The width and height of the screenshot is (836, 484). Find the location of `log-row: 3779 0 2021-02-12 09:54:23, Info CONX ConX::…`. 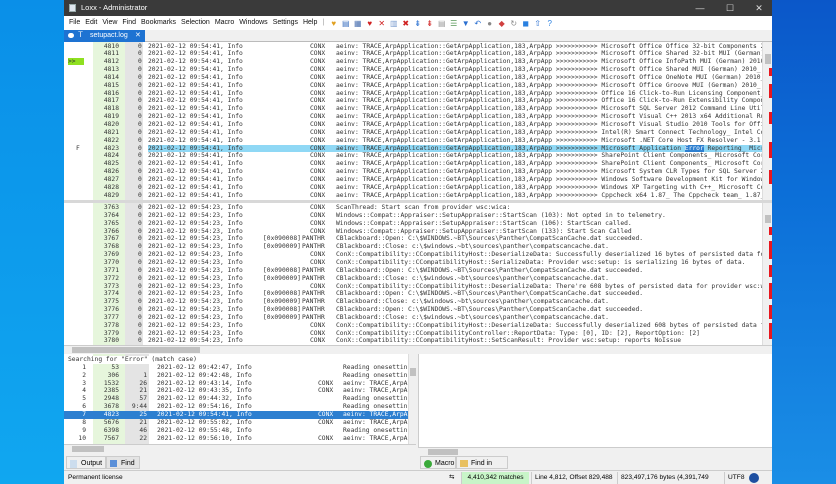

log-row: 3779 0 2021-02-12 09:54:23, Info CONX ConX::… is located at coordinates (413, 334).